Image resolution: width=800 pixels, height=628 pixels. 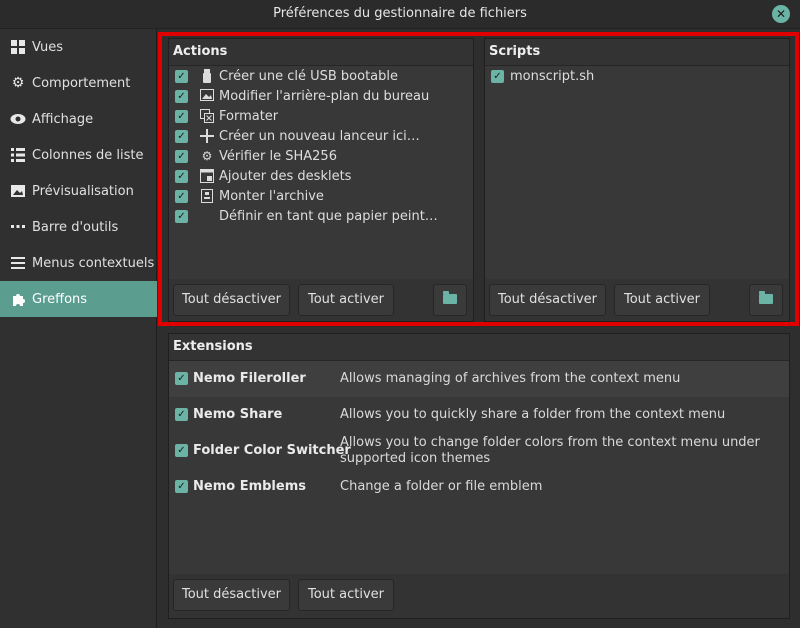 I want to click on eye-icon, so click(x=18, y=119).